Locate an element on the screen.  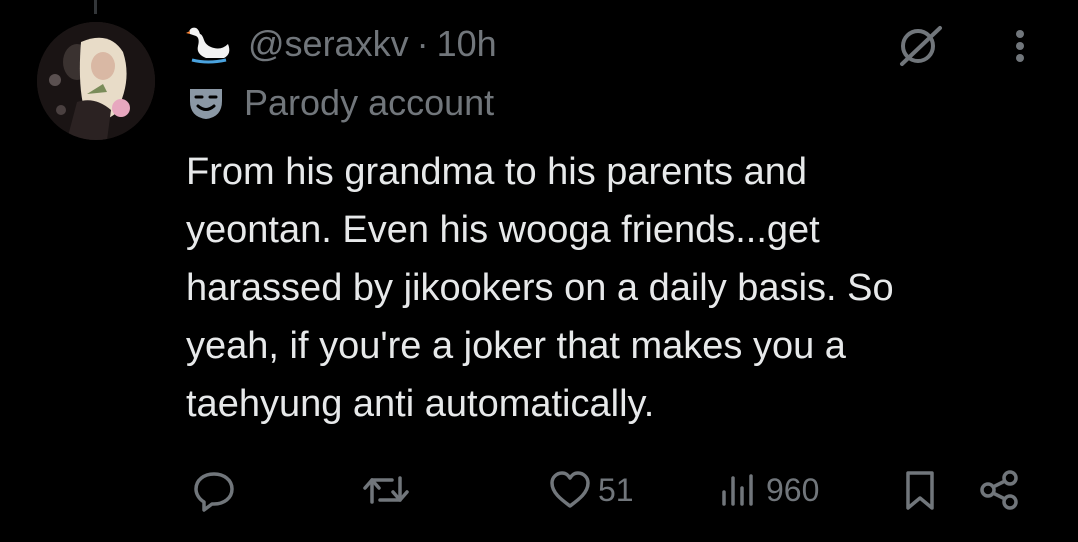
views-button: 960 is located at coordinates (767, 490).